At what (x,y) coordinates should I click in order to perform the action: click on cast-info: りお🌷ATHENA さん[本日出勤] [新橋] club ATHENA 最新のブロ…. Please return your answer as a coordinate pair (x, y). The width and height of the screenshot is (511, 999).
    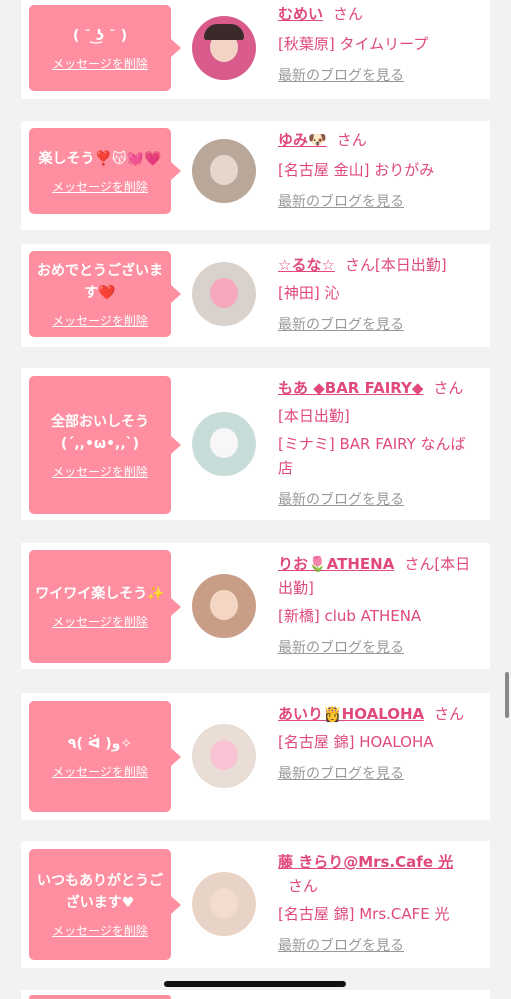
    Looking at the image, I should click on (378, 606).